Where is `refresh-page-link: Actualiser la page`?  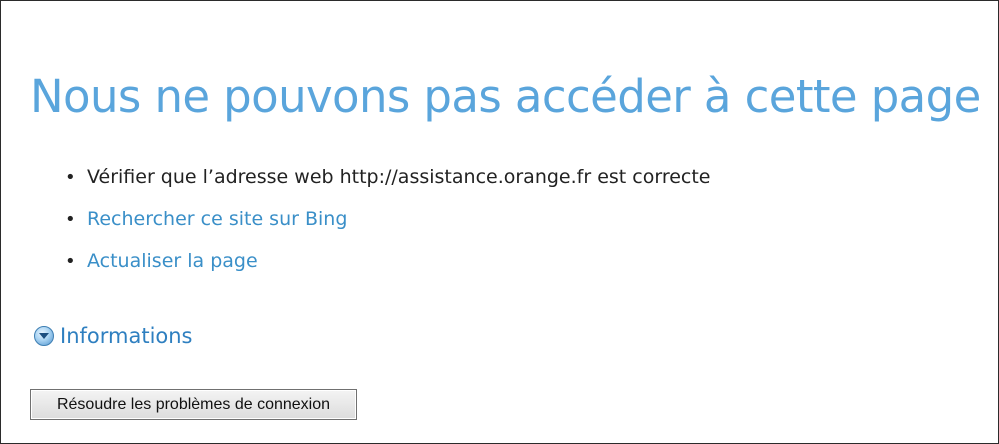
refresh-page-link: Actualiser la page is located at coordinates (172, 261).